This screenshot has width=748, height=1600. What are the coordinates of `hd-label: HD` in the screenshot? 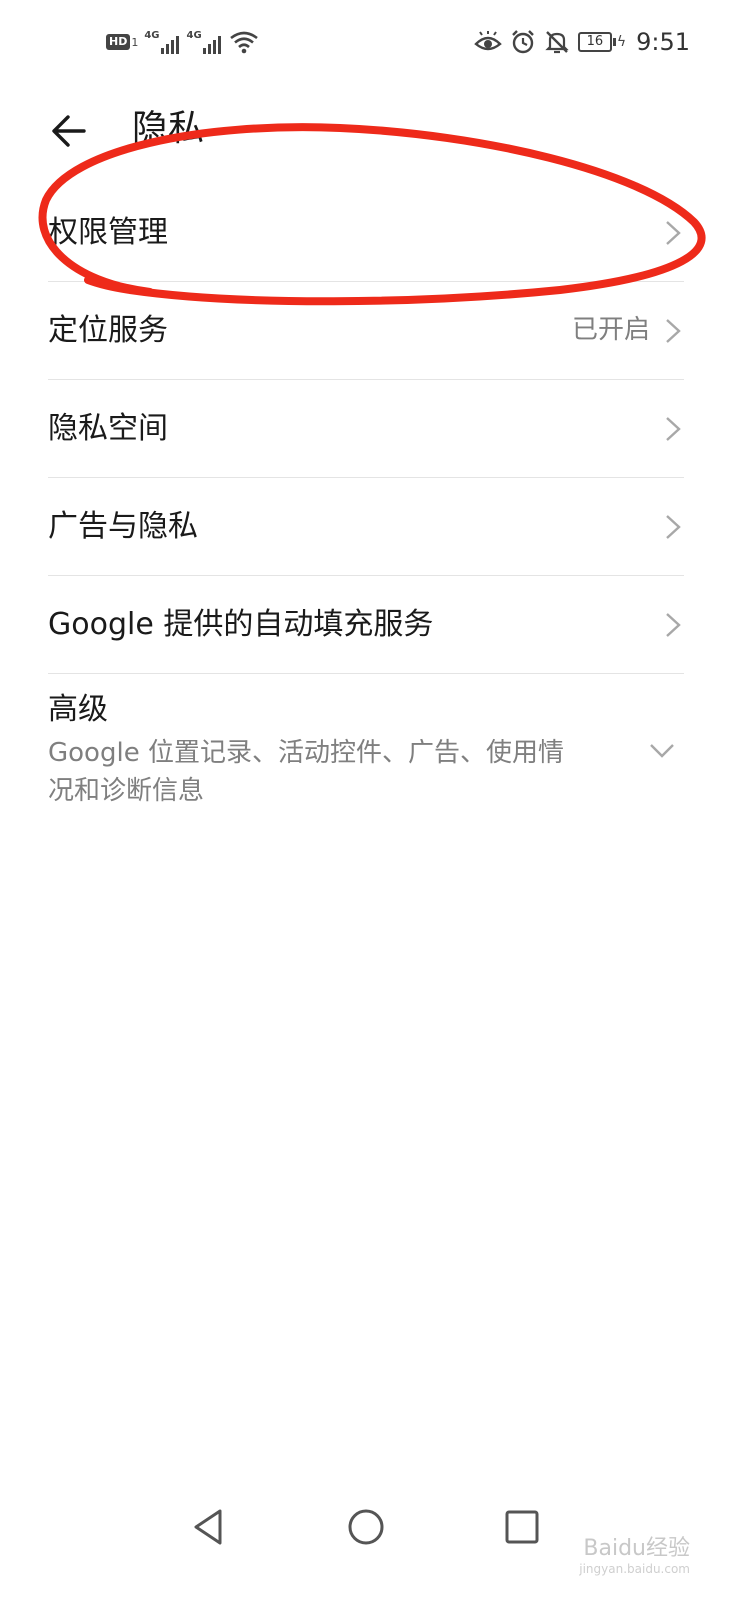 It's located at (118, 42).